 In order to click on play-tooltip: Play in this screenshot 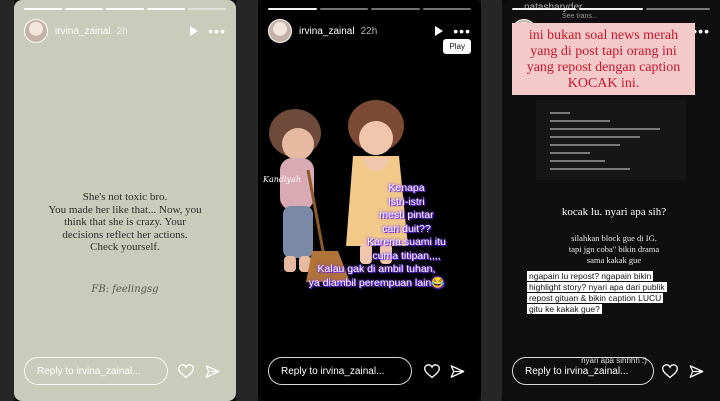, I will do `click(457, 46)`.